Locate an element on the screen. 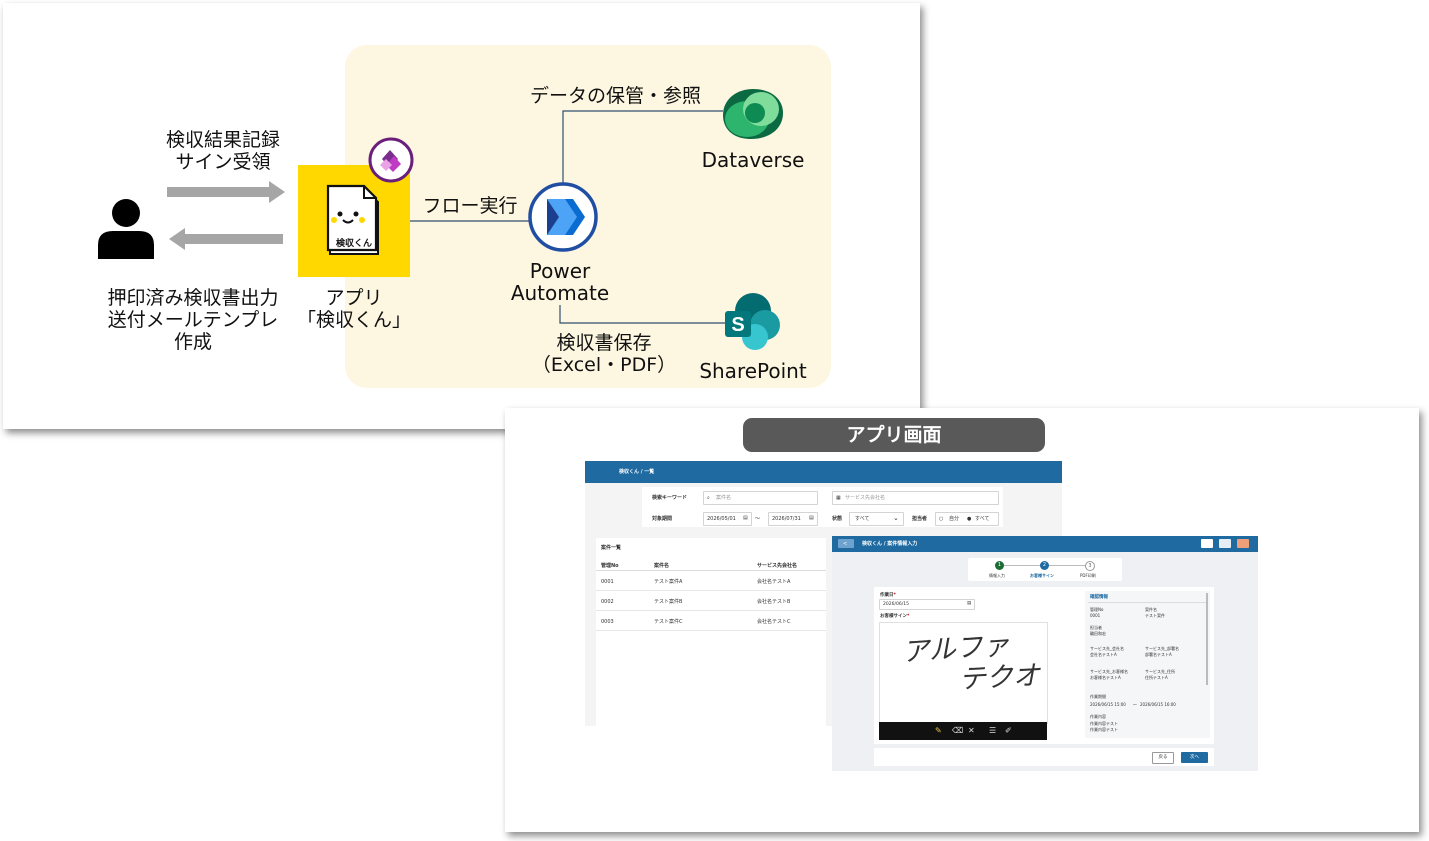 This screenshot has height=841, width=1429. step-1: 1 is located at coordinates (999, 565).